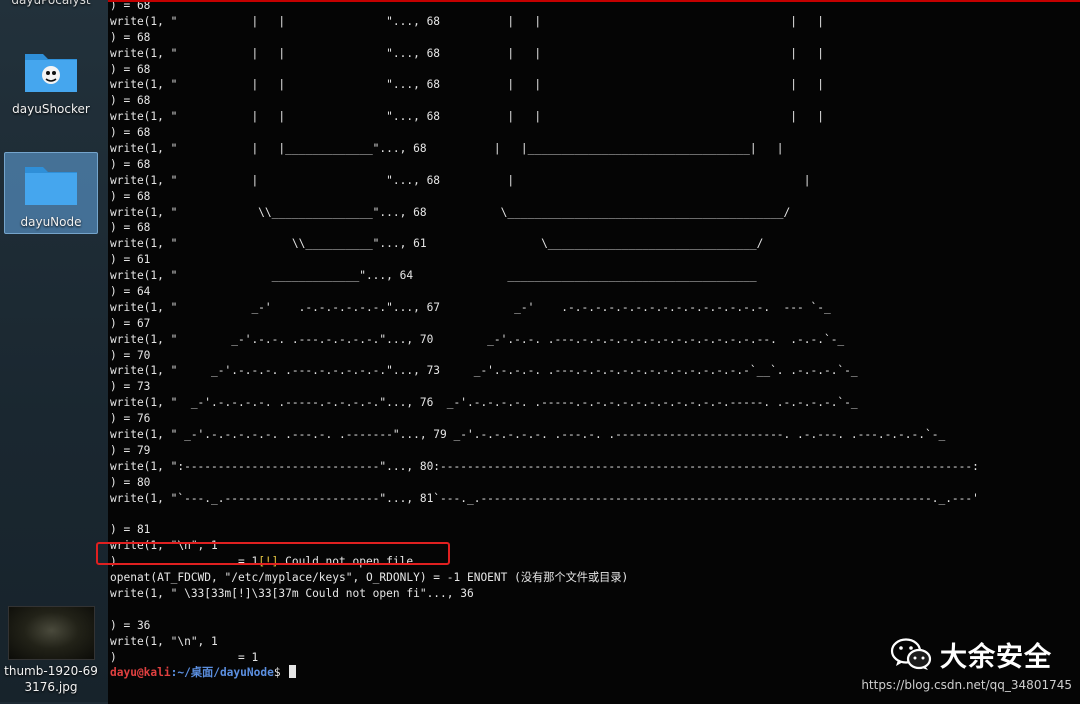 The width and height of the screenshot is (1080, 704). What do you see at coordinates (130, 530) in the screenshot?
I see `terminal-line: ) = 81` at bounding box center [130, 530].